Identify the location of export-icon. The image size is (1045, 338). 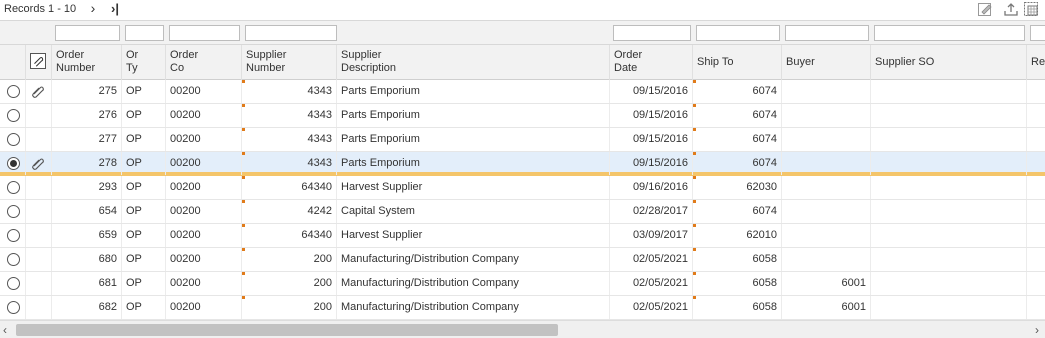
(1011, 9).